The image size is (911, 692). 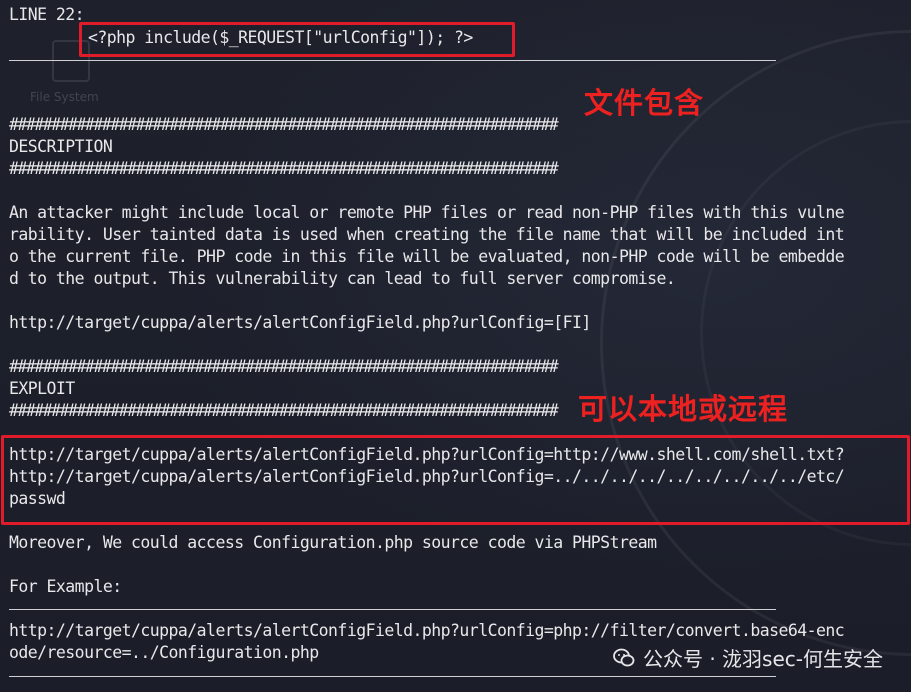 What do you see at coordinates (683, 409) in the screenshot?
I see `local-or-remote-annotation: 可以本地或远程` at bounding box center [683, 409].